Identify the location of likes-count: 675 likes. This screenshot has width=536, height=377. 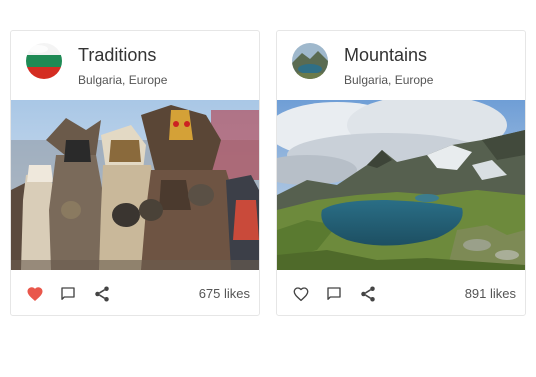
(224, 293).